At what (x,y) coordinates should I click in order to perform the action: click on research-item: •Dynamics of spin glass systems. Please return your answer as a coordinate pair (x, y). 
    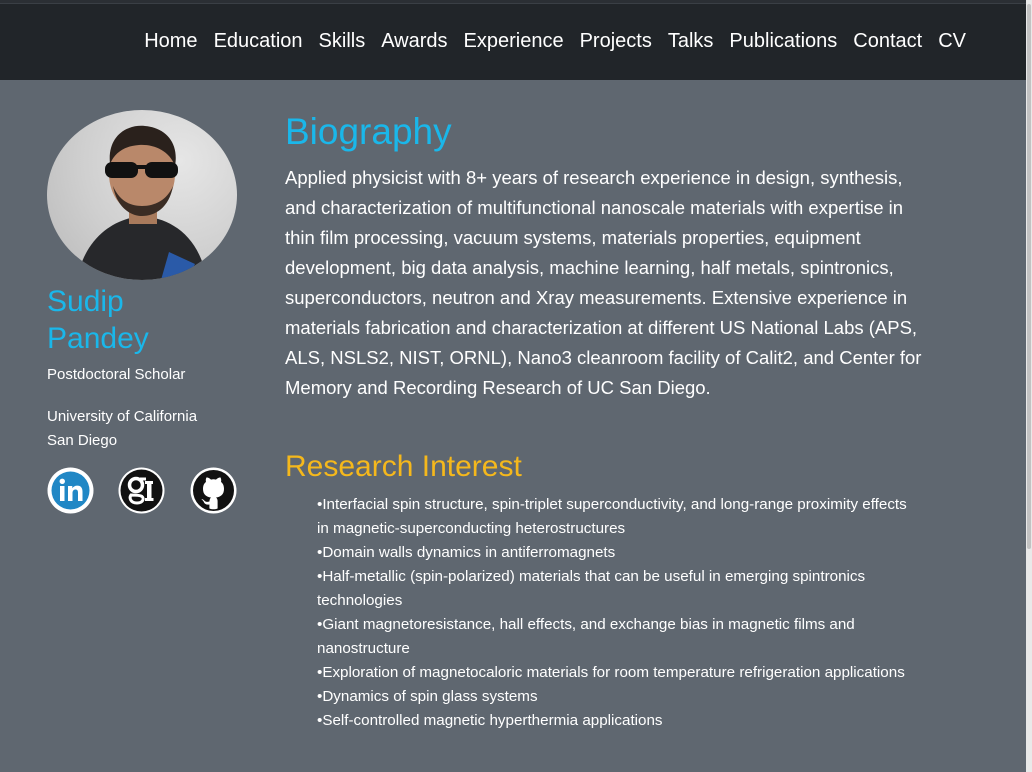
    Looking at the image, I should click on (427, 696).